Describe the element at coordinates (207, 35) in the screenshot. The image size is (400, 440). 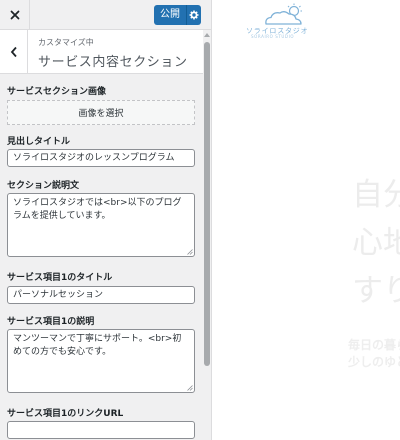
I see `scroll-up-arrow-icon` at that location.